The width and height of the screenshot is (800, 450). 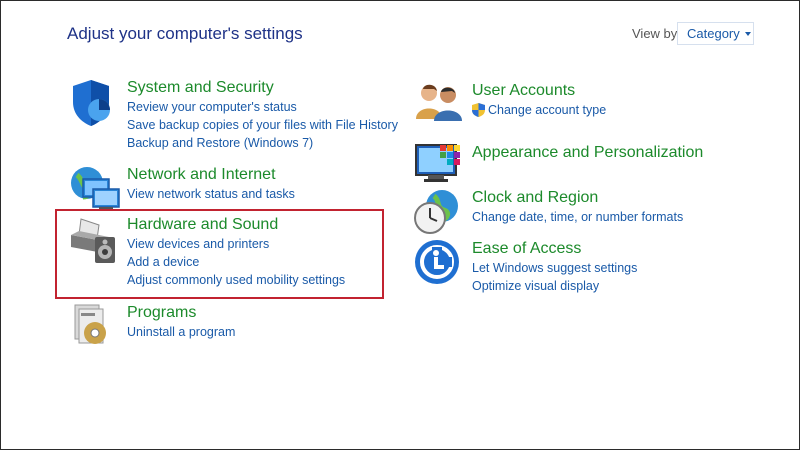 I want to click on category-heading: System and Security, so click(x=262, y=88).